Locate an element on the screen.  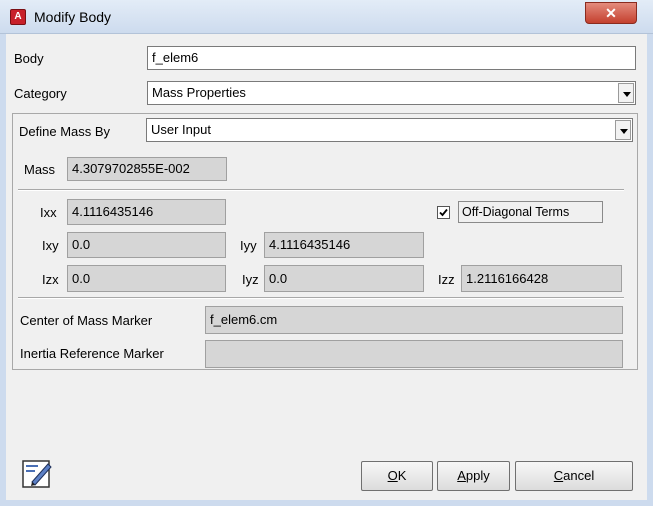
window-title: Modify Body is located at coordinates (73, 17).